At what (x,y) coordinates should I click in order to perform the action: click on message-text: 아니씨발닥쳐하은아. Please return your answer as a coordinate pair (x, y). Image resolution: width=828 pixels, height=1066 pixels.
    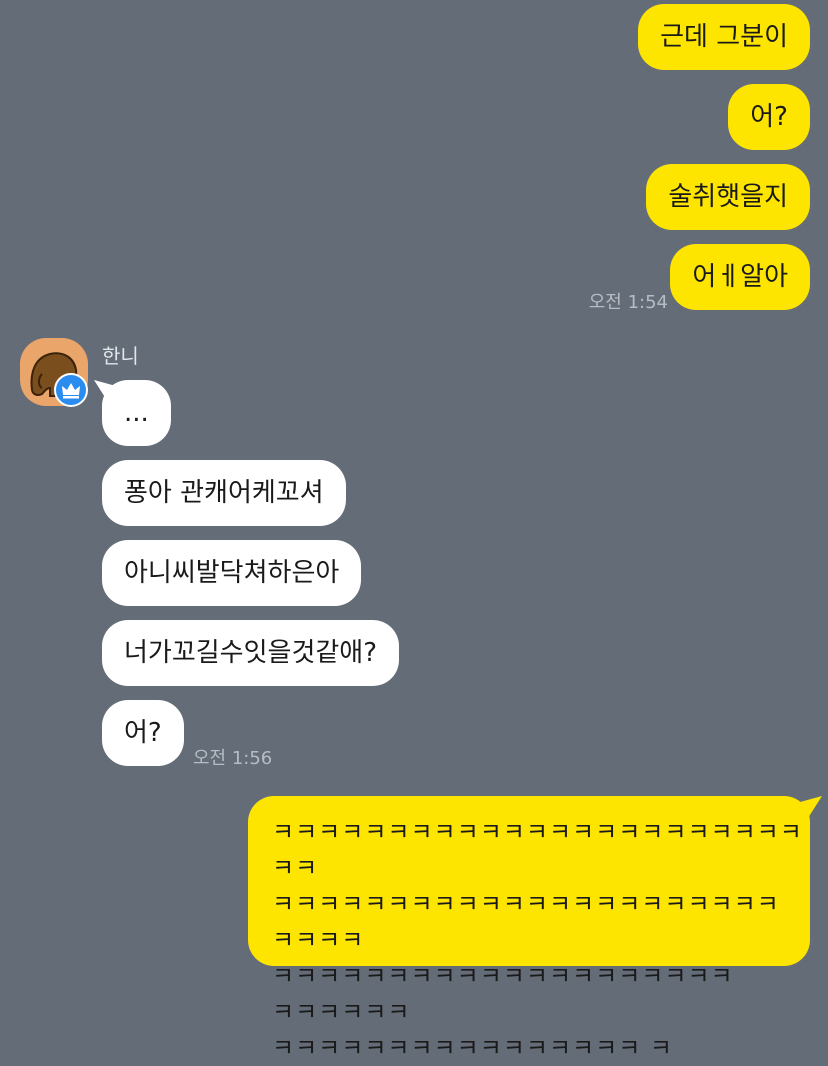
    Looking at the image, I should click on (232, 573).